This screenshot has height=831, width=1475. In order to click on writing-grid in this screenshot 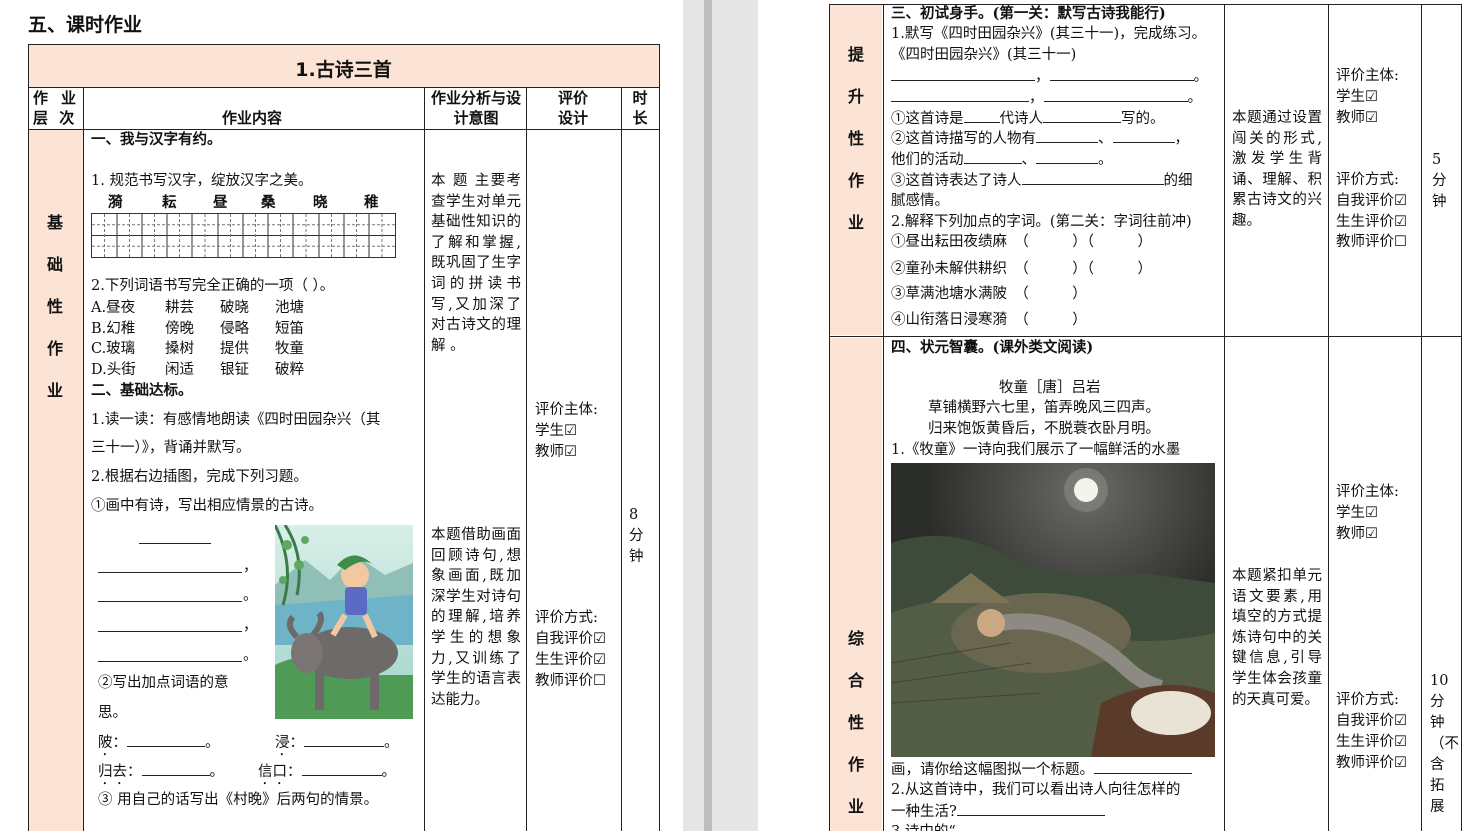, I will do `click(243, 235)`.